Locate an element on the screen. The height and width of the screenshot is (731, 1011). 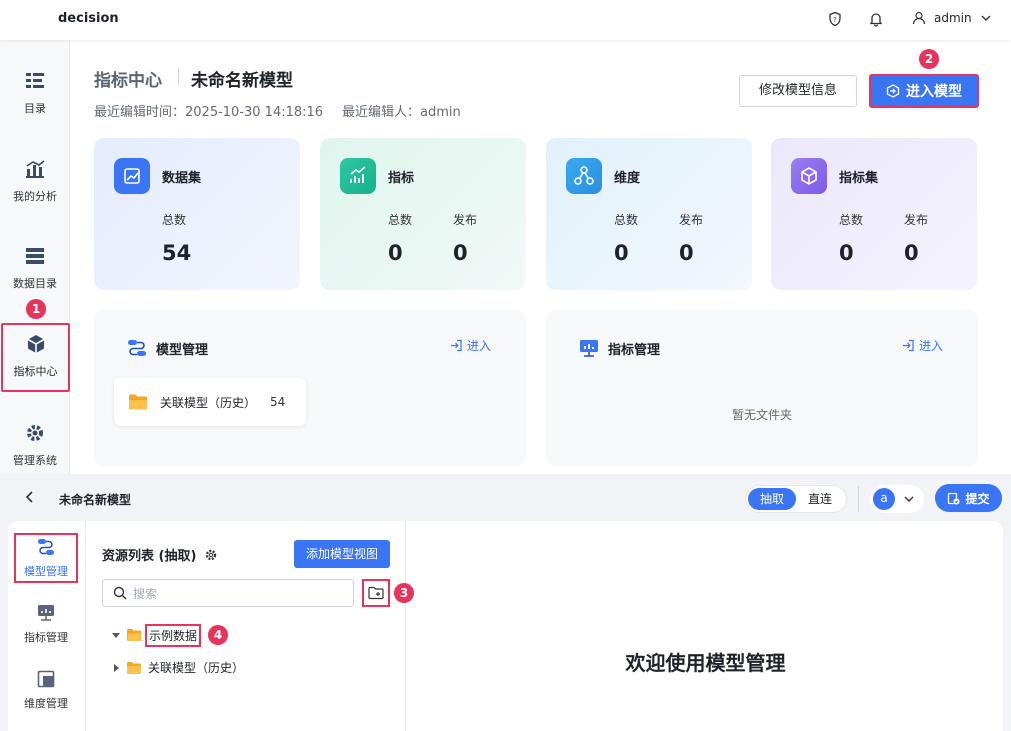
back-chevron-icon is located at coordinates (30, 499).